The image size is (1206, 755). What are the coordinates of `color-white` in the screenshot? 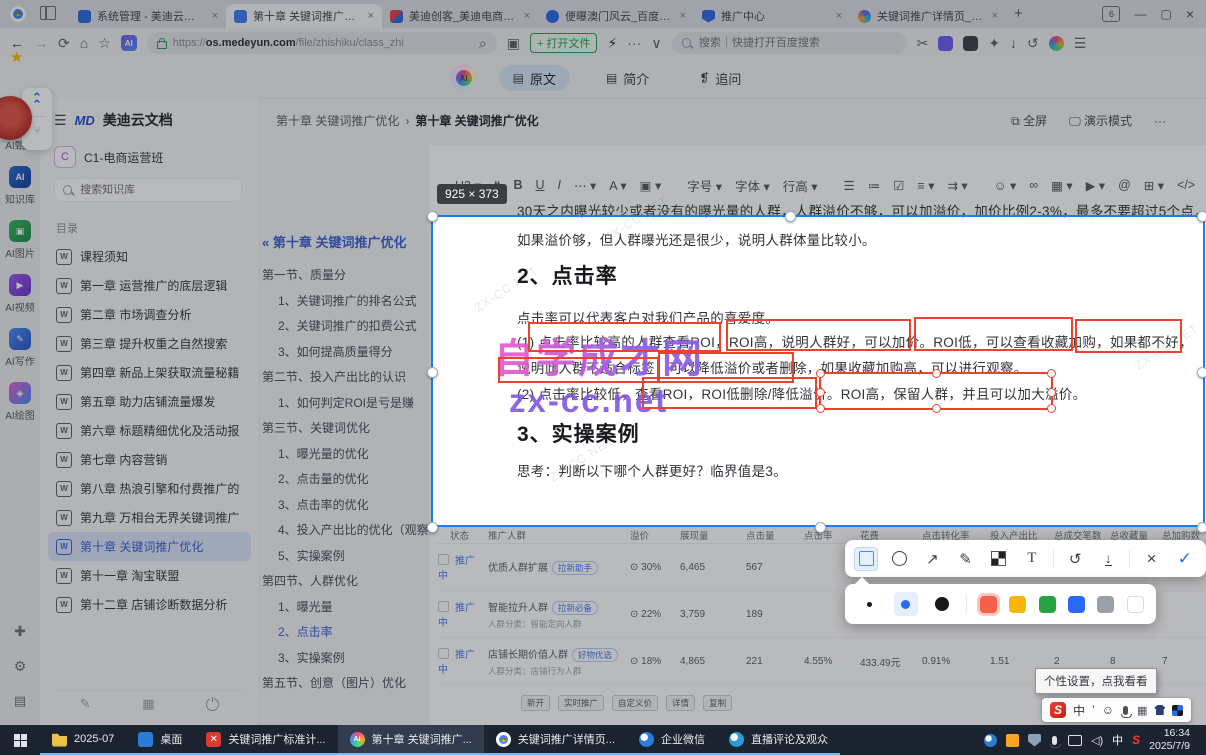 It's located at (1135, 604).